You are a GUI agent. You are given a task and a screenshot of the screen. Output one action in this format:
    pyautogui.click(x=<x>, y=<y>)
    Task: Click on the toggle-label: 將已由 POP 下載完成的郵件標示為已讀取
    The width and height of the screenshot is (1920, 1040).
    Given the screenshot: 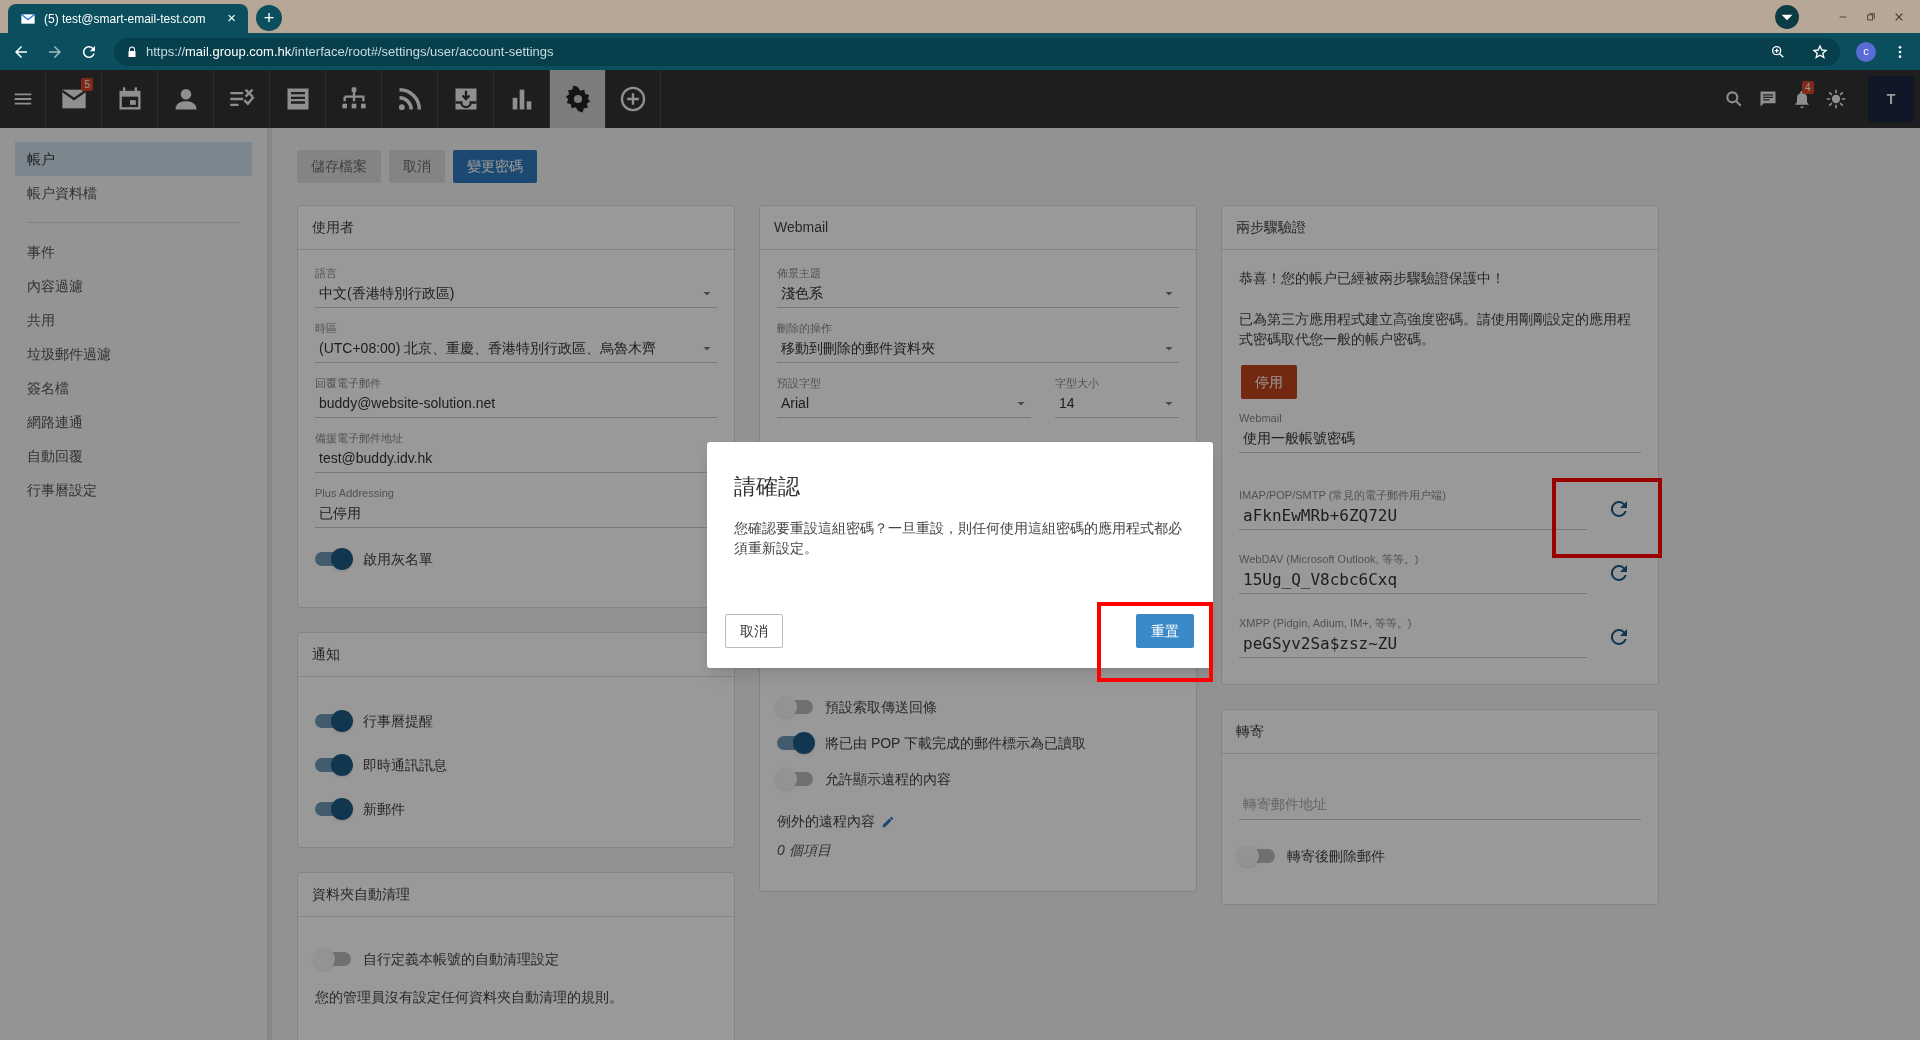 What is the action you would take?
    pyautogui.click(x=956, y=743)
    